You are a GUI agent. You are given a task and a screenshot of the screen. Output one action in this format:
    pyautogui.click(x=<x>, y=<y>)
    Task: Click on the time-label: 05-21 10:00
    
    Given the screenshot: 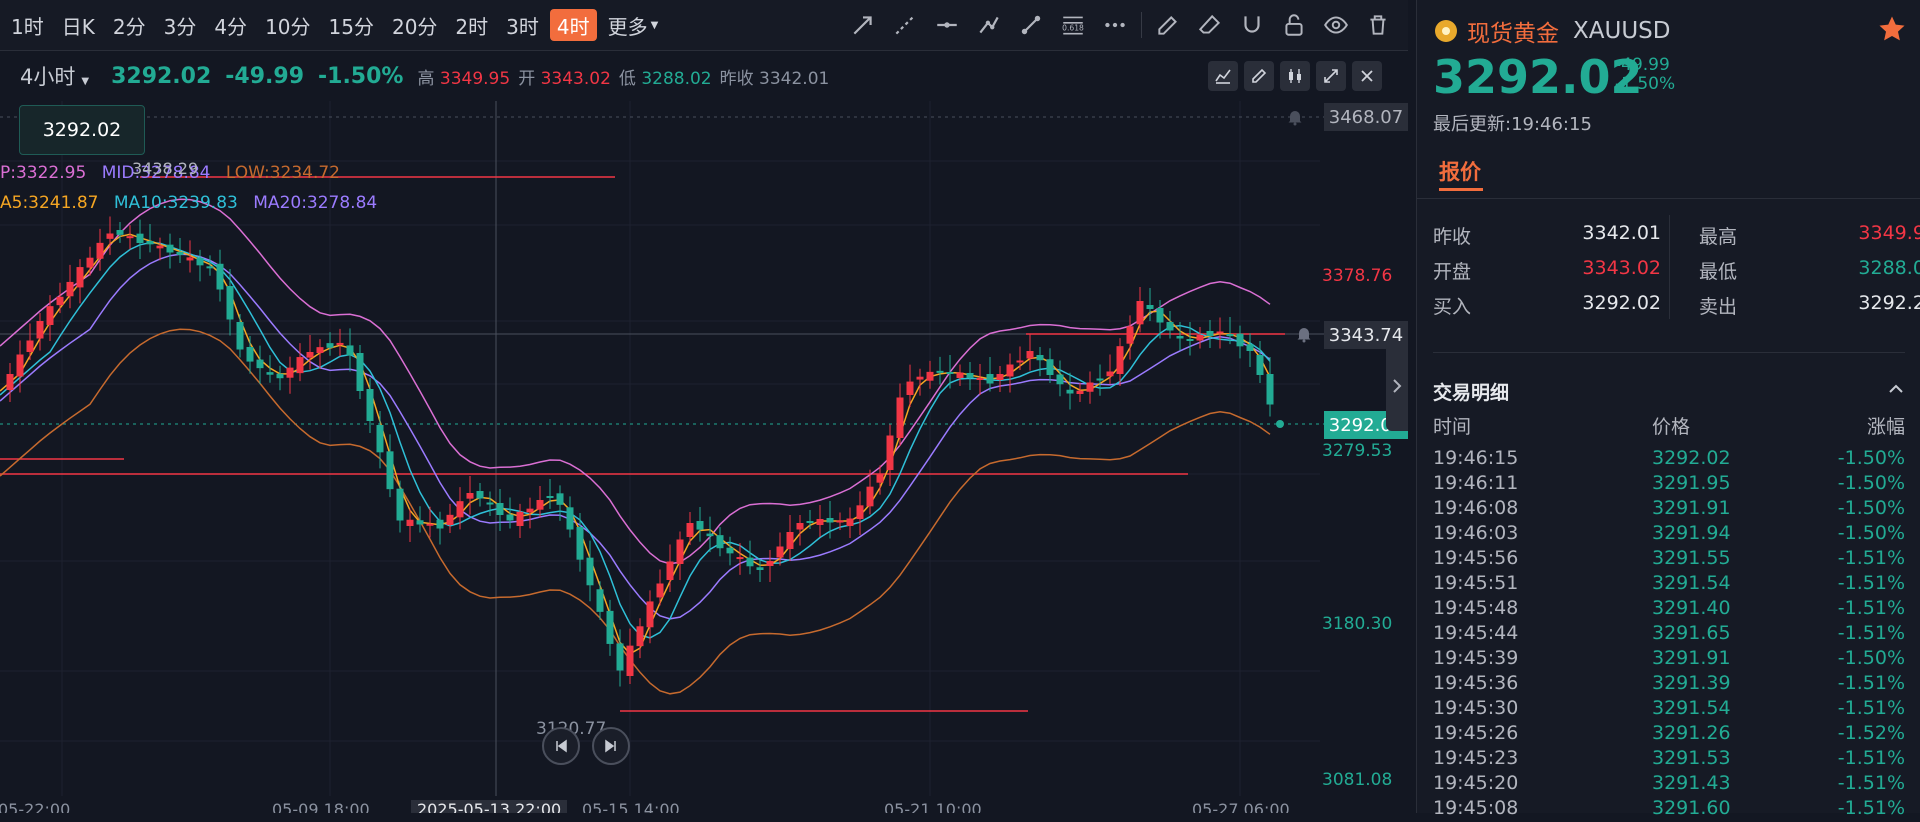 What is the action you would take?
    pyautogui.click(x=933, y=806)
    